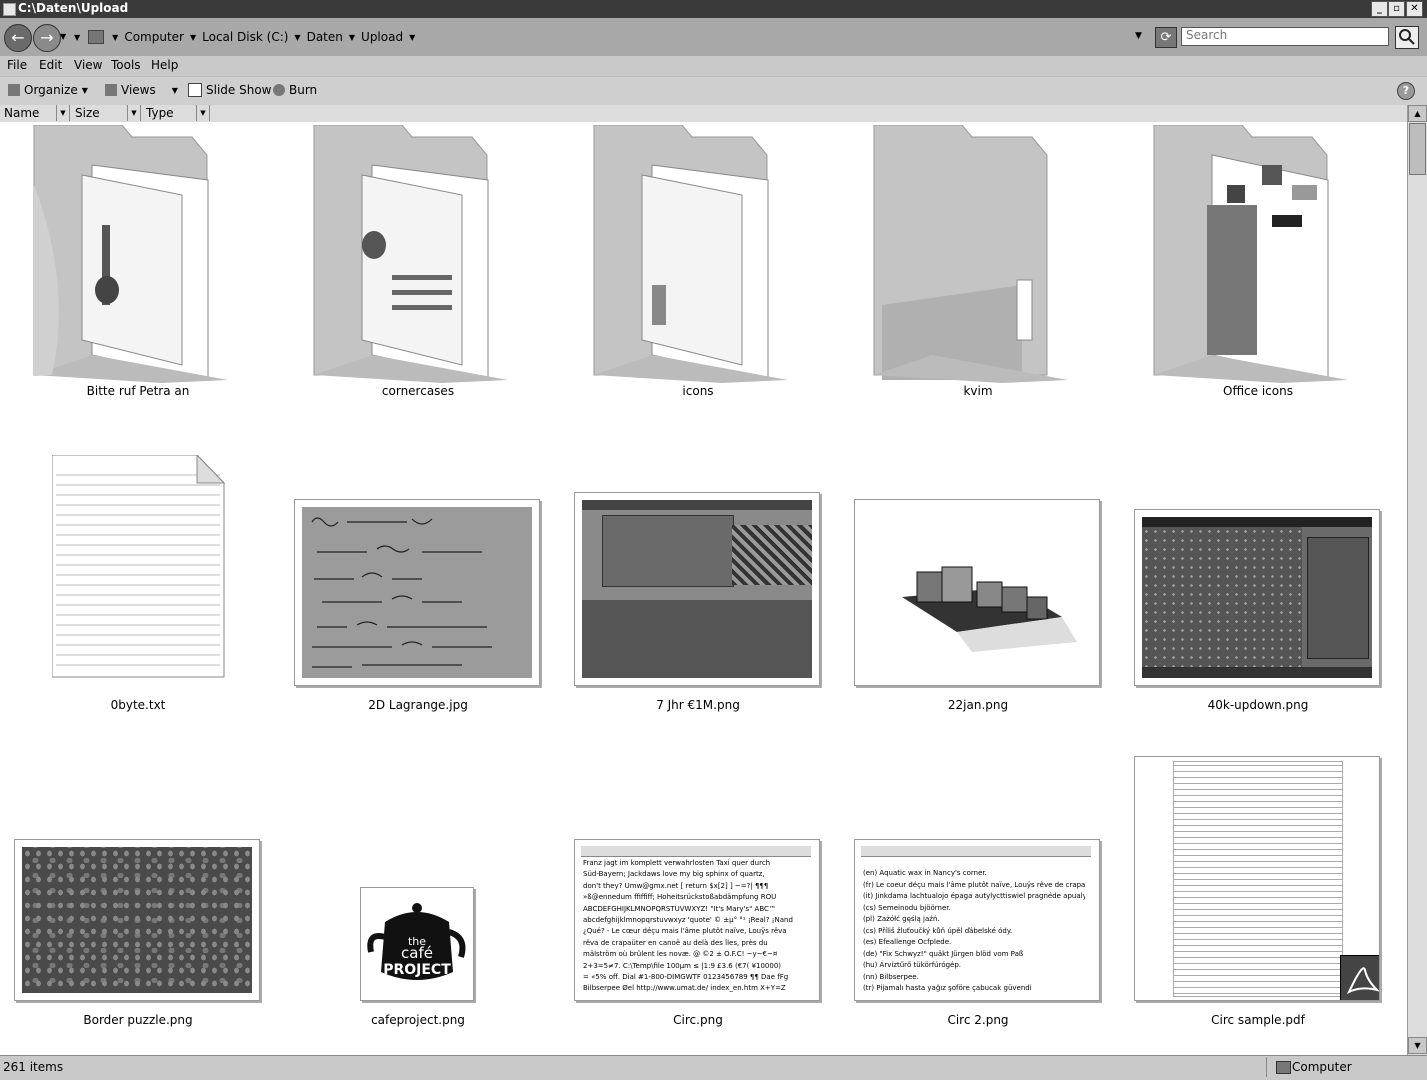 The height and width of the screenshot is (1080, 1427). What do you see at coordinates (713, 114) in the screenshot?
I see `column-headers: Name ▼ Size ▼ Type ▼` at bounding box center [713, 114].